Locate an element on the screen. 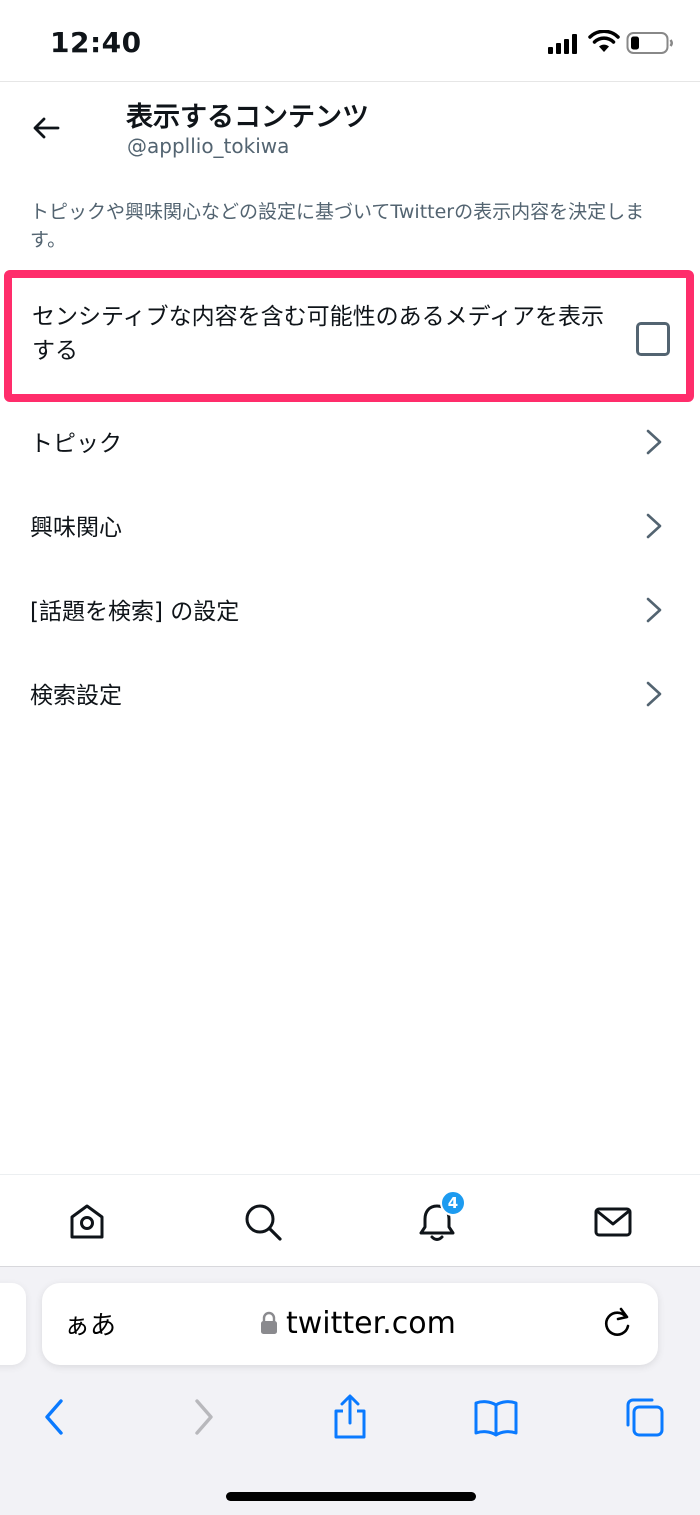 The width and height of the screenshot is (700, 1515). menu-item-explore-settings: [話題を検索] の設定 is located at coordinates (350, 610).